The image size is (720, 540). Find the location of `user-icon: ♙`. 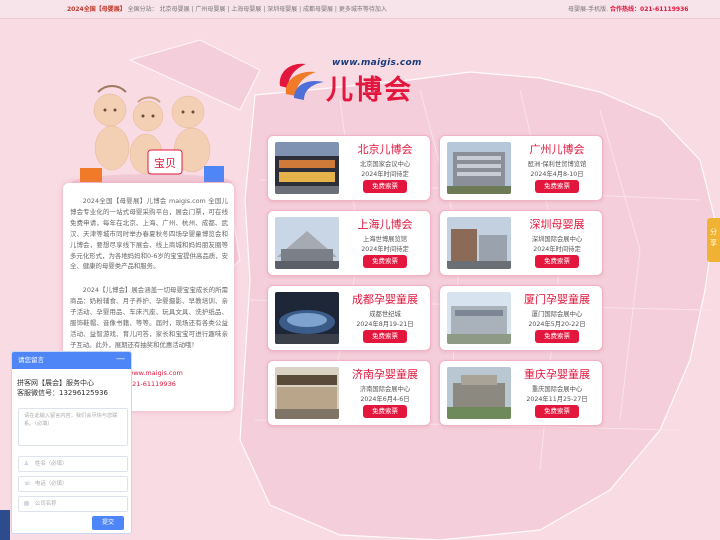

user-icon: ♙ is located at coordinates (26, 464).